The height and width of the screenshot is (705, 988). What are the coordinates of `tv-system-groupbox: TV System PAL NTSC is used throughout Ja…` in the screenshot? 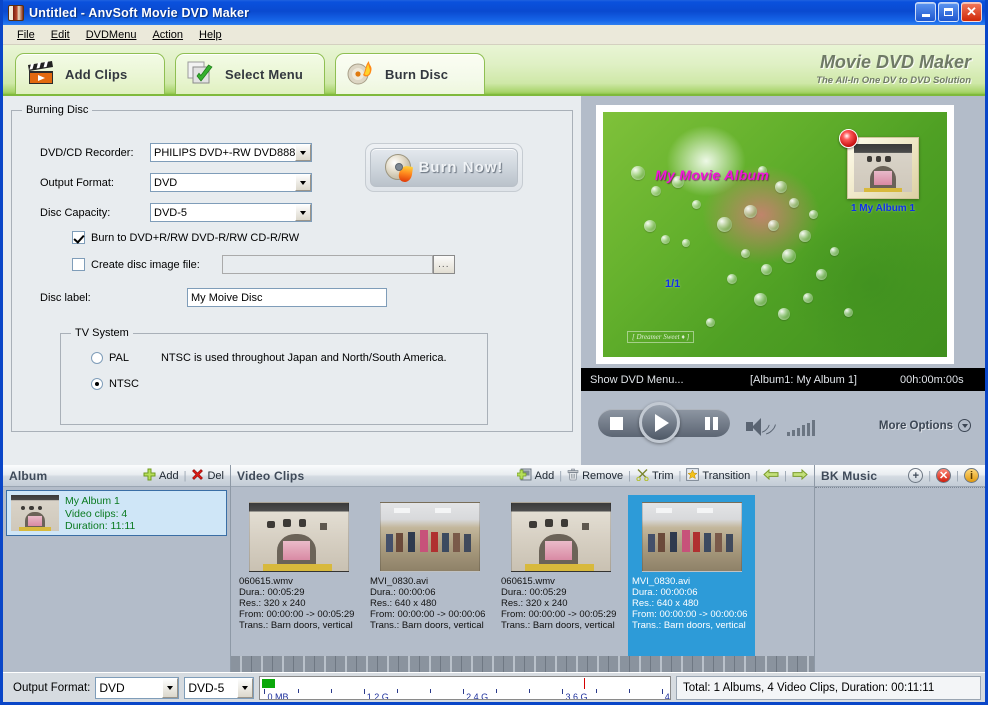 It's located at (274, 376).